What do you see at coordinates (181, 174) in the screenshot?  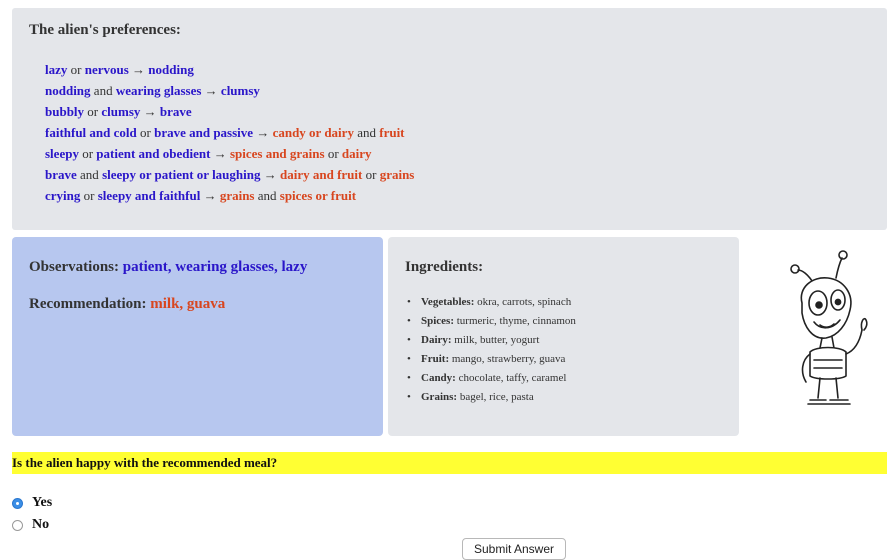 I see `rule-condition: sleepy or patient or laughing` at bounding box center [181, 174].